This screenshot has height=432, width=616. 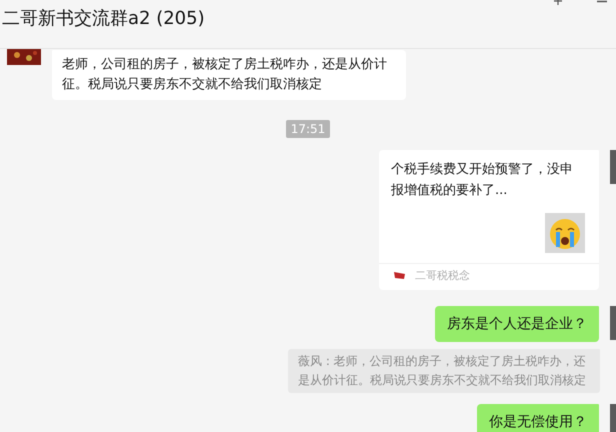 I want to click on avatar, so click(x=24, y=57).